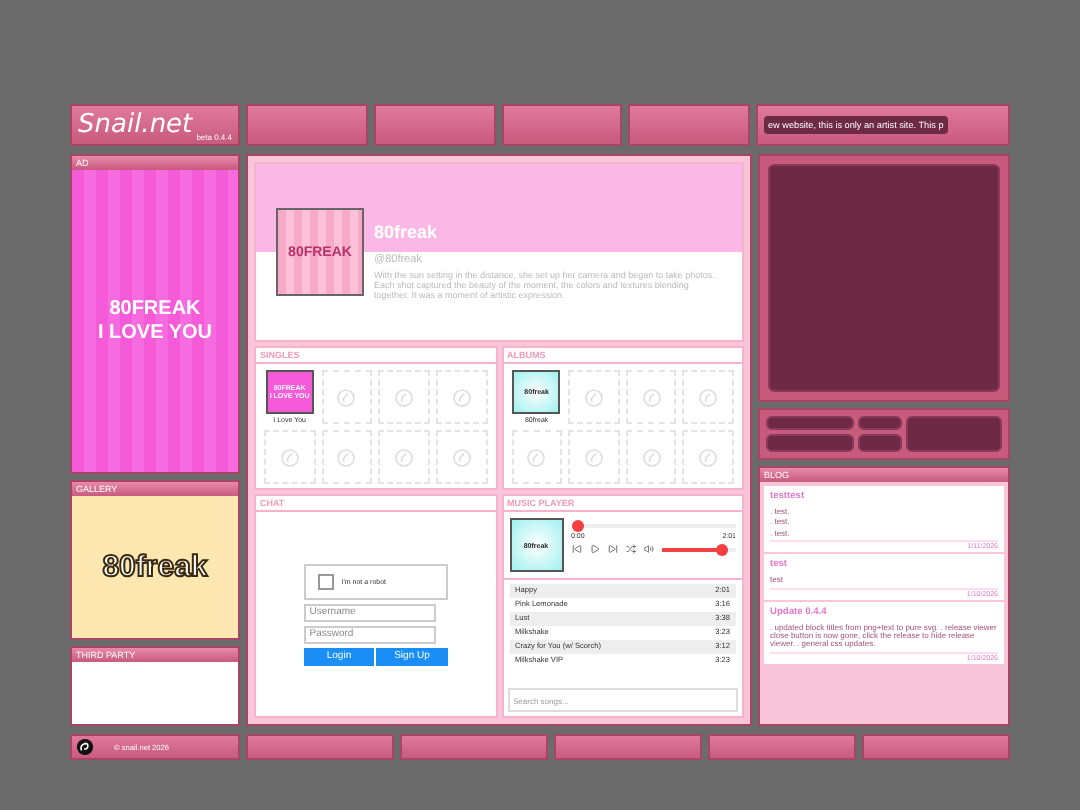 The height and width of the screenshot is (810, 1080). What do you see at coordinates (325, 581) in the screenshot?
I see `captcha-checkbox` at bounding box center [325, 581].